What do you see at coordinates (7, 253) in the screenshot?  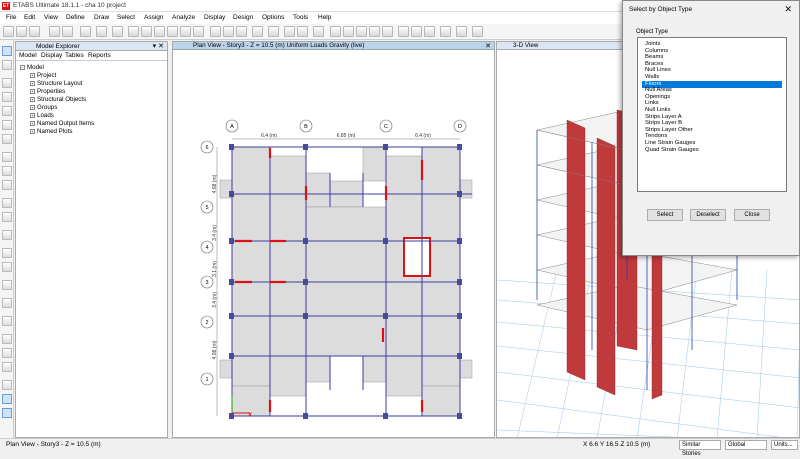 I see `draw-link-icon` at bounding box center [7, 253].